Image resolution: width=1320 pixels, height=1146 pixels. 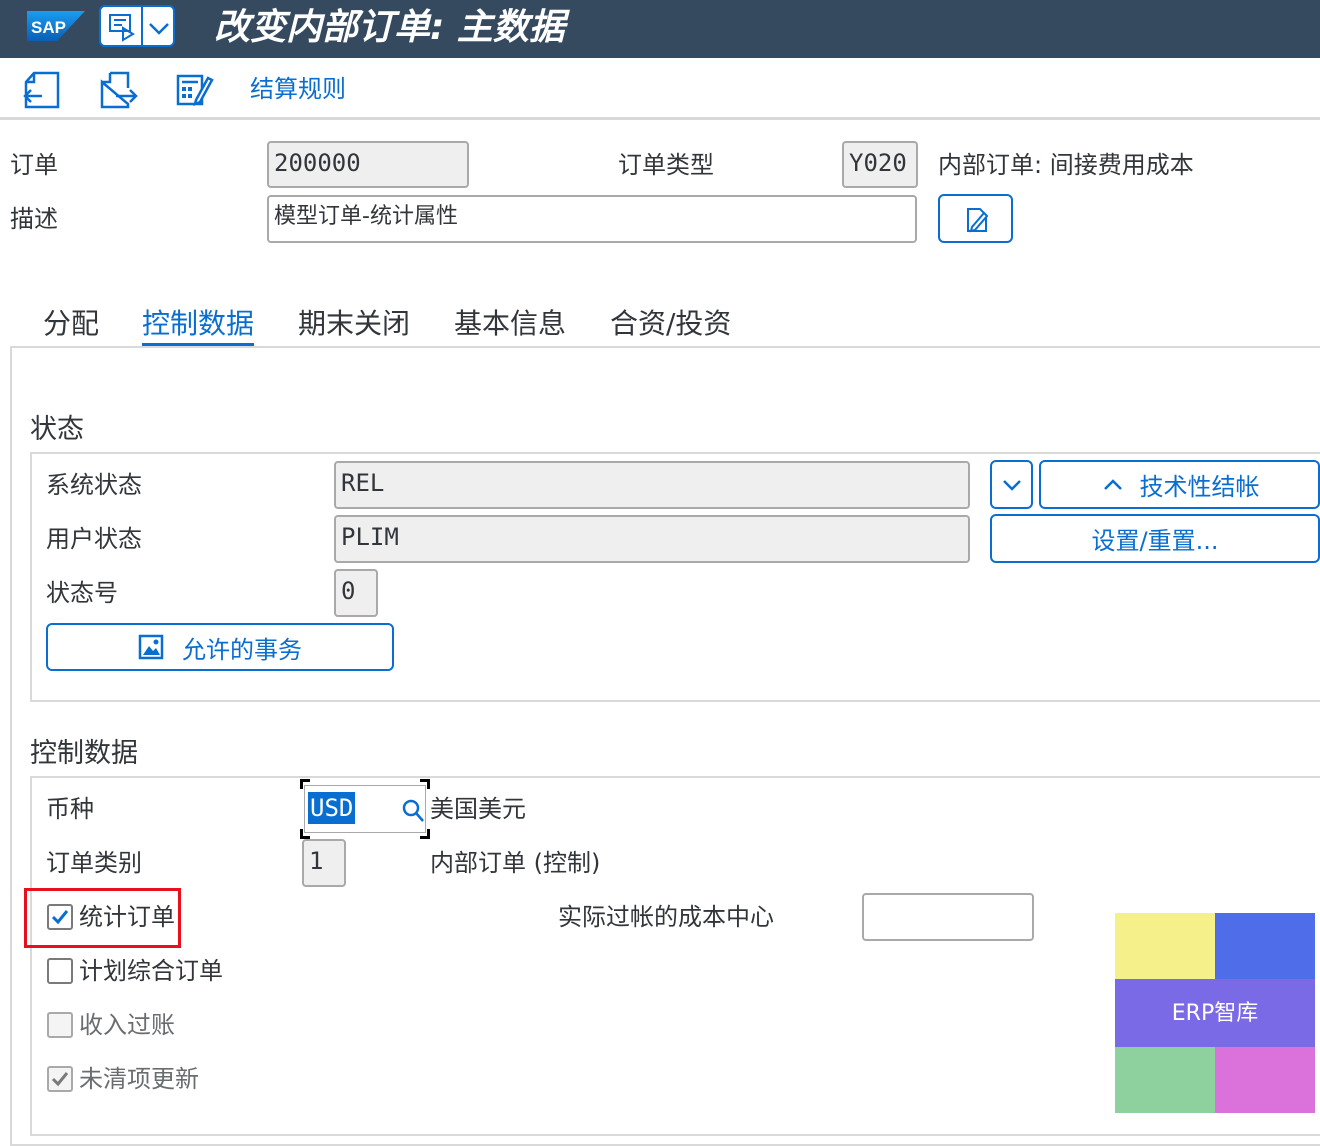 I want to click on watermark-text: ERP智库, so click(x=1215, y=1013).